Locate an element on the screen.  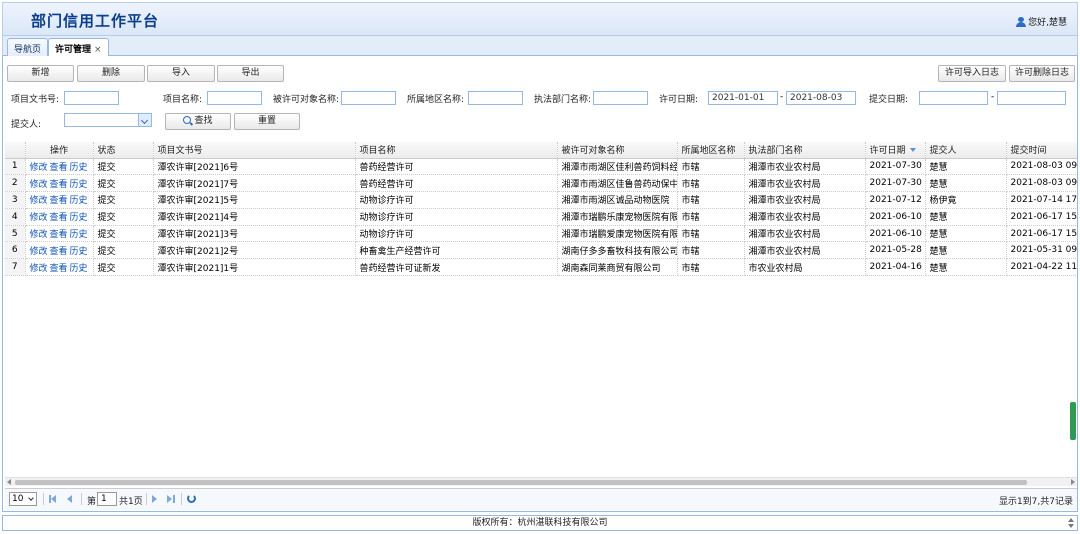
row-actions: 修改 查看 历史 is located at coordinates (59, 183).